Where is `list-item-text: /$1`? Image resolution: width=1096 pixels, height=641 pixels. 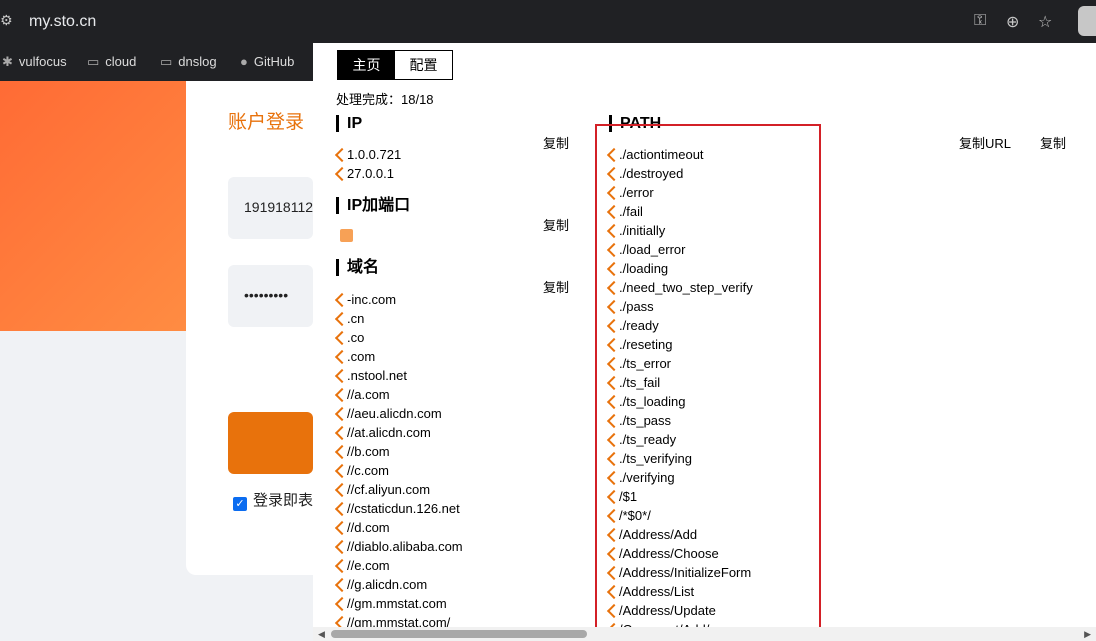 list-item-text: /$1 is located at coordinates (628, 496).